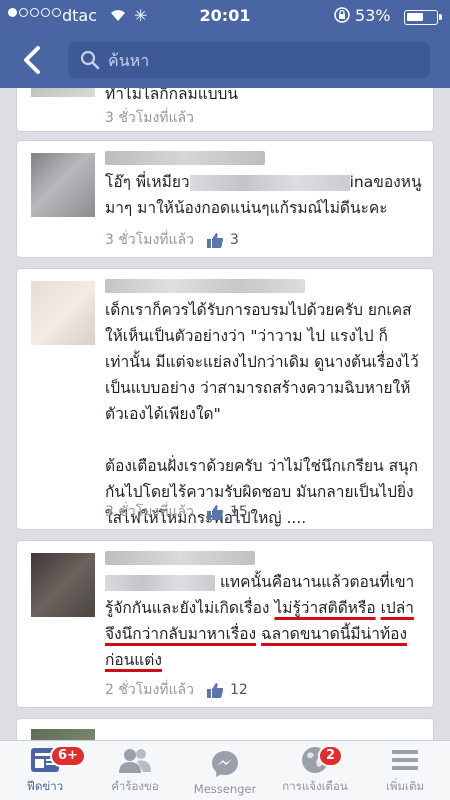 The image size is (450, 800). I want to click on news-feed-badge: 6+, so click(68, 756).